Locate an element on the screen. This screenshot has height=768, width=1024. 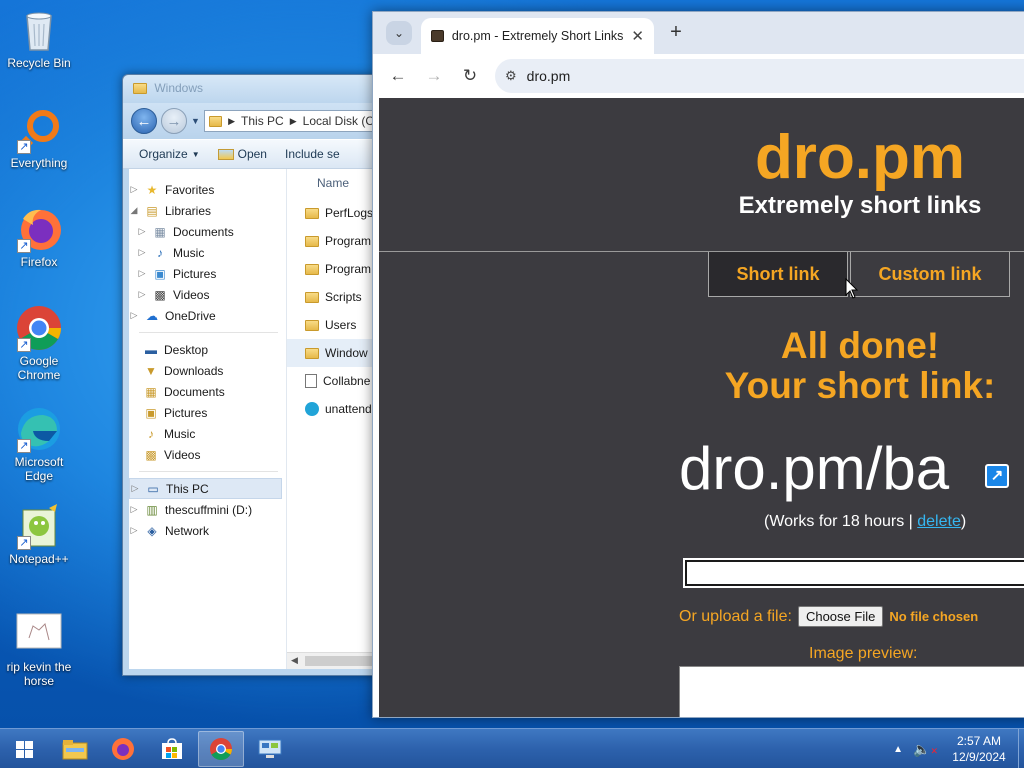
nav-item-downloads: ▼ Downloads is located at coordinates (207, 370).